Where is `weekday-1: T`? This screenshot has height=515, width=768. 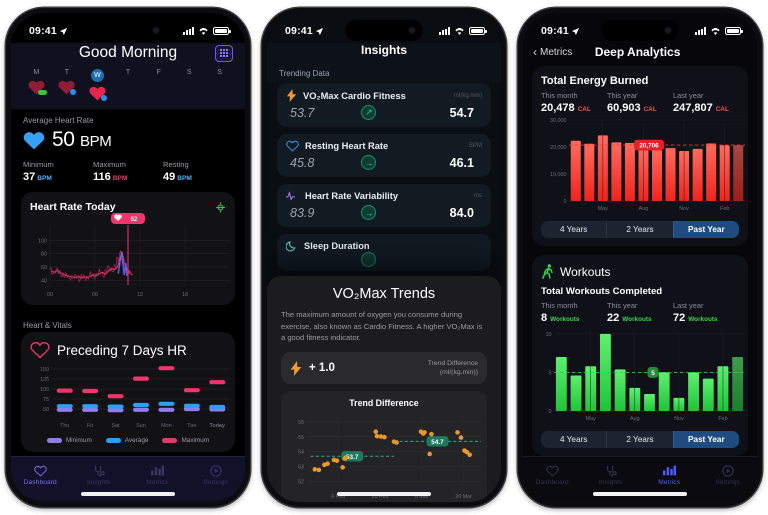 weekday-1: T is located at coordinates (67, 85).